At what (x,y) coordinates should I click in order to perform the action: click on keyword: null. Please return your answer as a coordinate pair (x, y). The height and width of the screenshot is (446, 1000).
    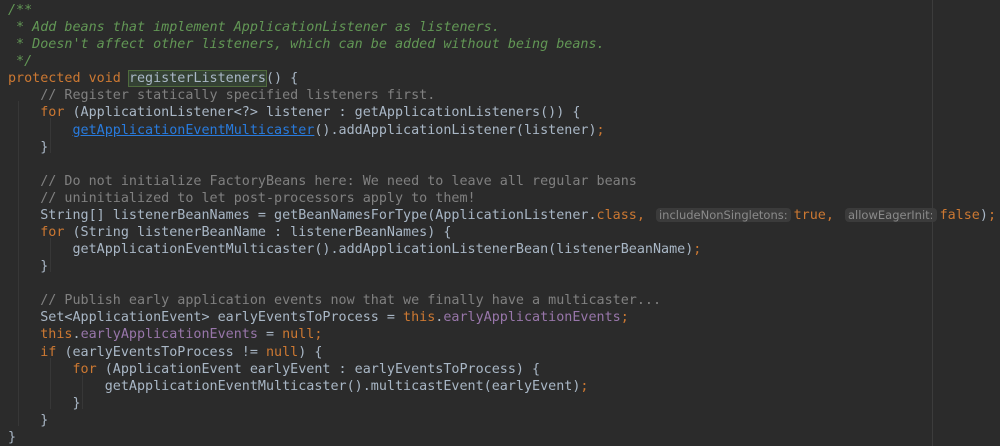
    Looking at the image, I should click on (282, 352).